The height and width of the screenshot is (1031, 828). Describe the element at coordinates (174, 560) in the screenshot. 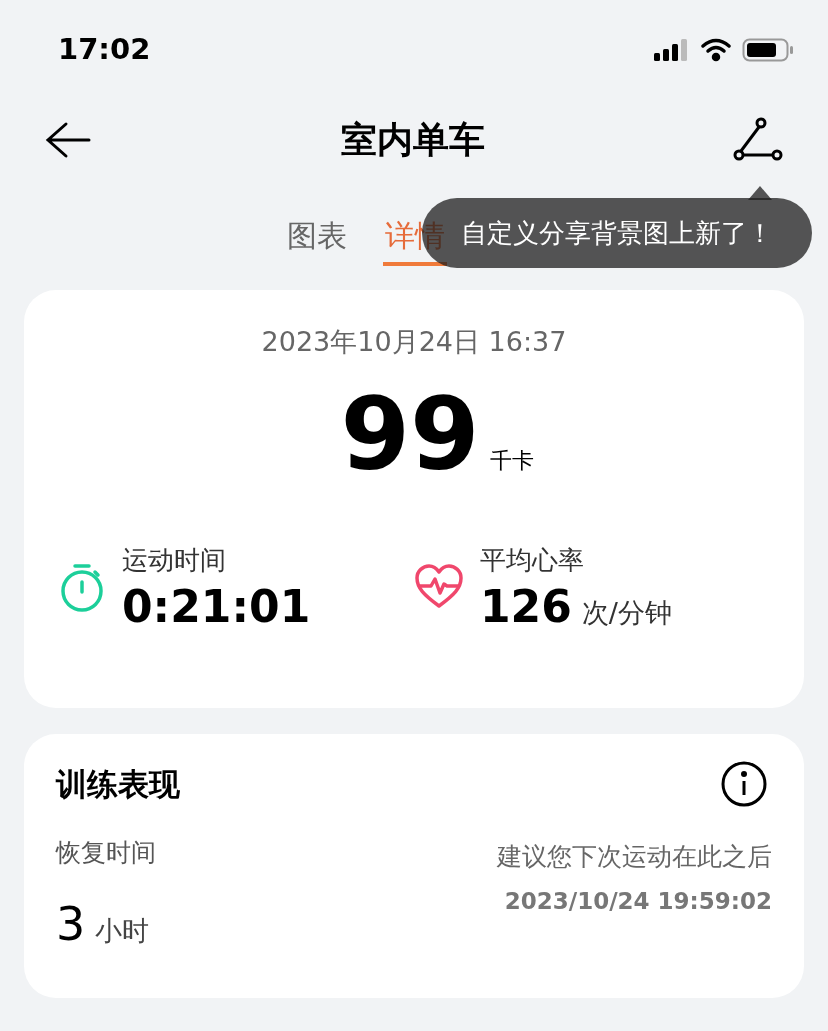

I see `stat-label: 运动时间` at that location.